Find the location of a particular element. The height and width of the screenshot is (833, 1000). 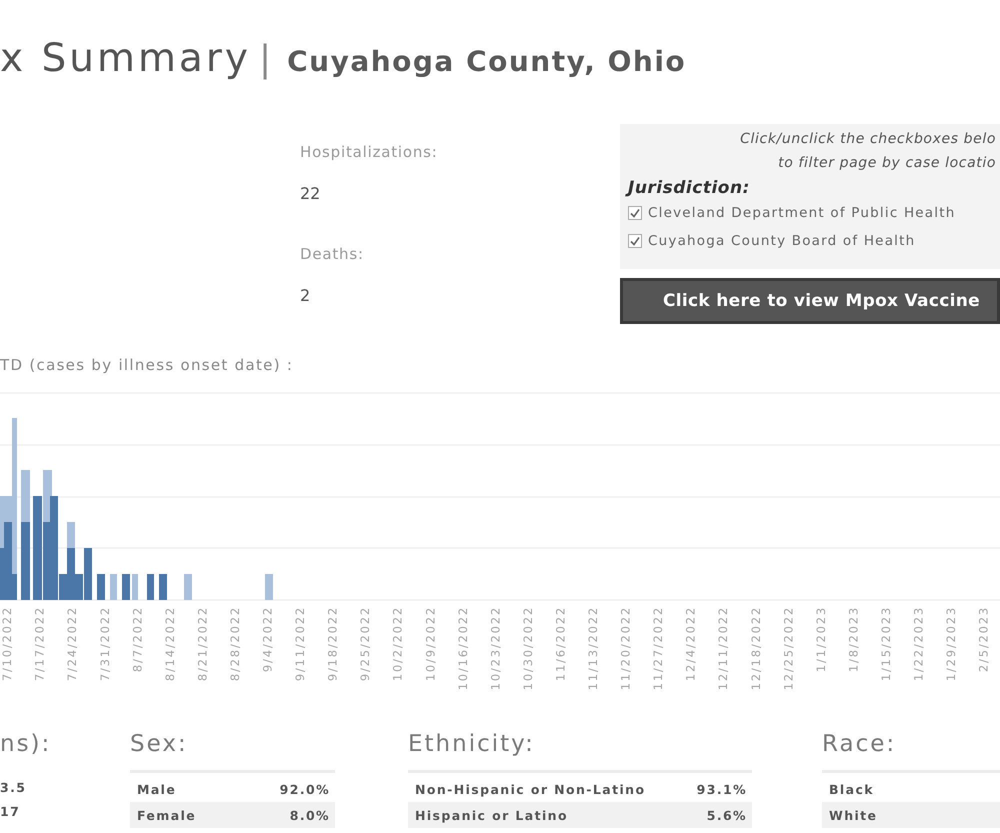

x-axis-label: 1/1/2023 is located at coordinates (821, 639).